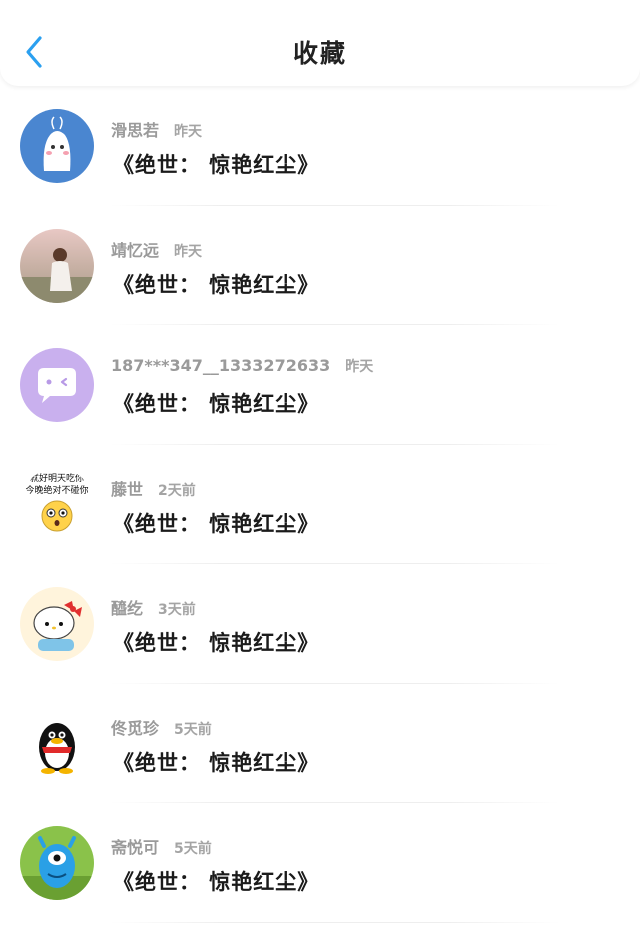 This screenshot has height=935, width=640. I want to click on user-name: 斋悦可, so click(135, 847).